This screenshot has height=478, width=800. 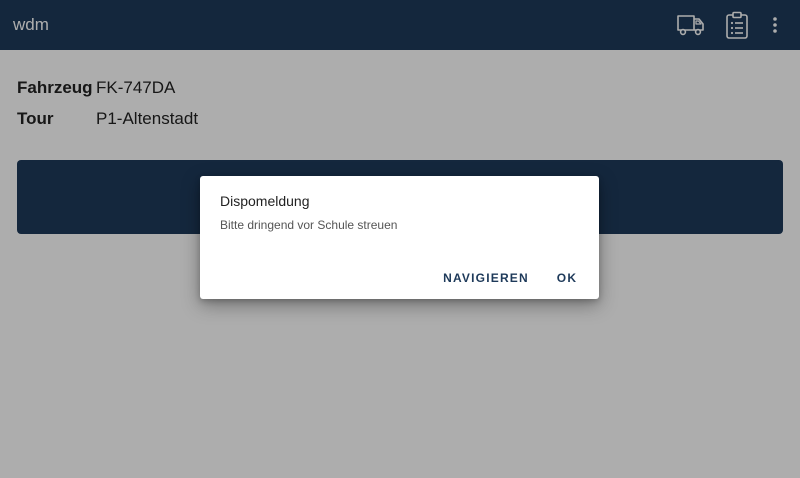 What do you see at coordinates (486, 278) in the screenshot?
I see `navigate-button: NAVIGIEREN` at bounding box center [486, 278].